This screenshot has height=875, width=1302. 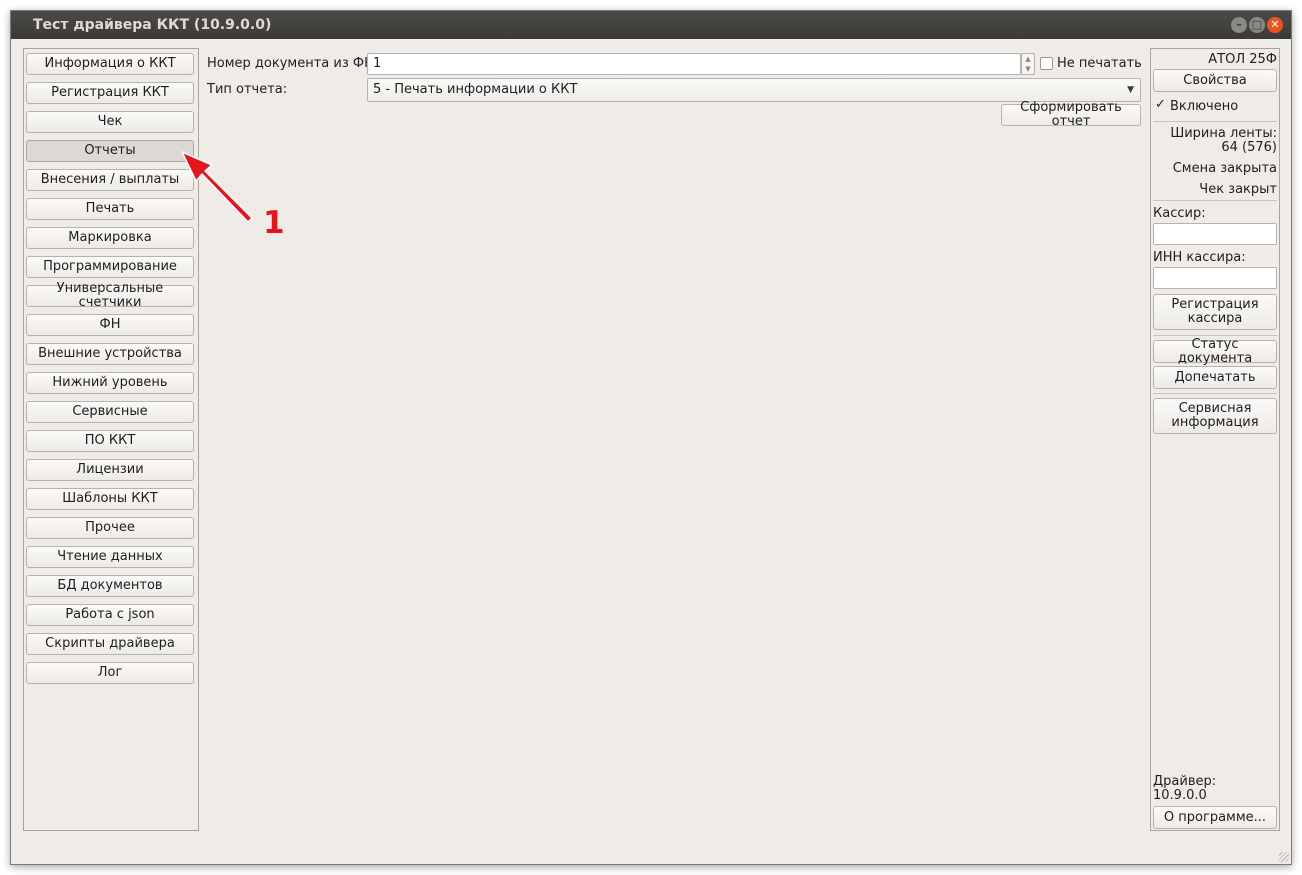 I want to click on annotation-arrow-icon, so click(x=217, y=187).